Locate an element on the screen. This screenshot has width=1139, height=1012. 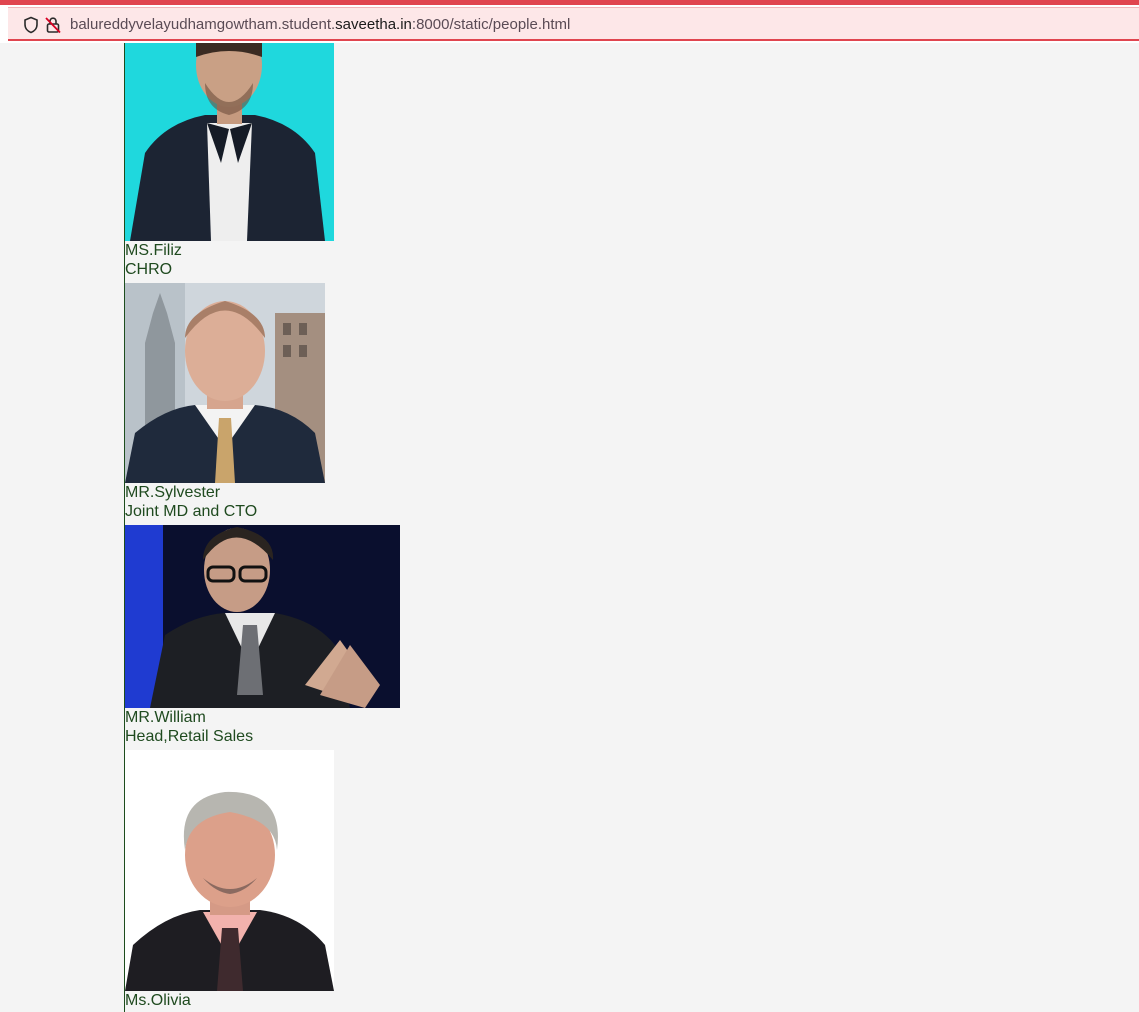
url-suffix: :8000/static/people.html is located at coordinates (491, 24).